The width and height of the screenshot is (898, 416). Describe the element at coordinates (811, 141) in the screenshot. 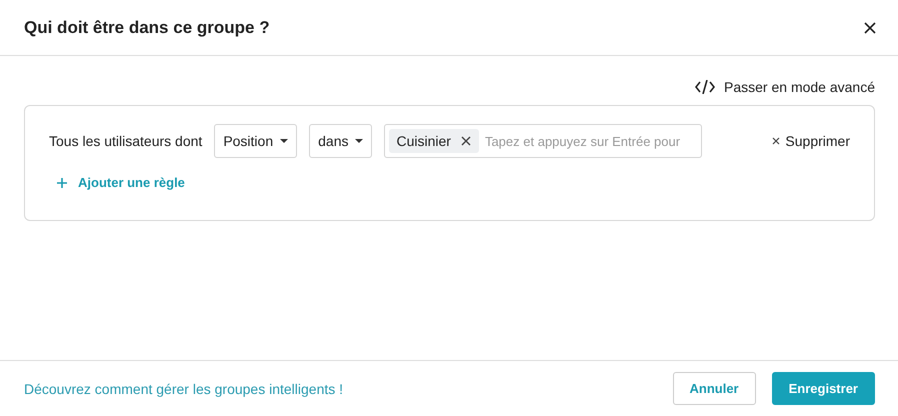

I see `delete-button: Supprimer` at that location.